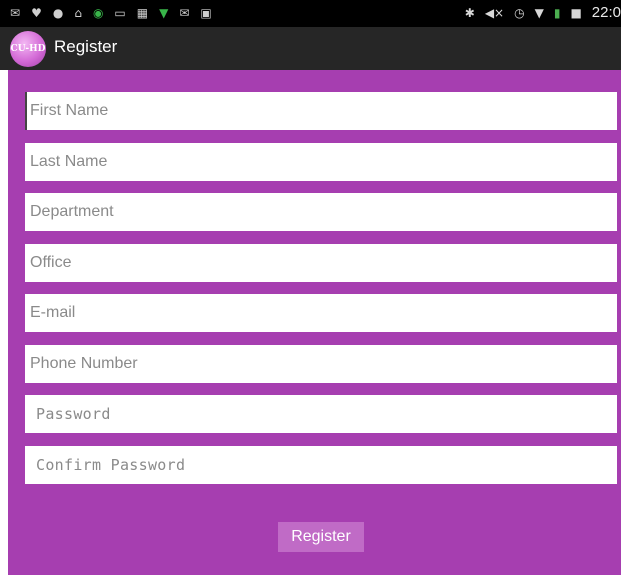  I want to click on password-field, so click(321, 414).